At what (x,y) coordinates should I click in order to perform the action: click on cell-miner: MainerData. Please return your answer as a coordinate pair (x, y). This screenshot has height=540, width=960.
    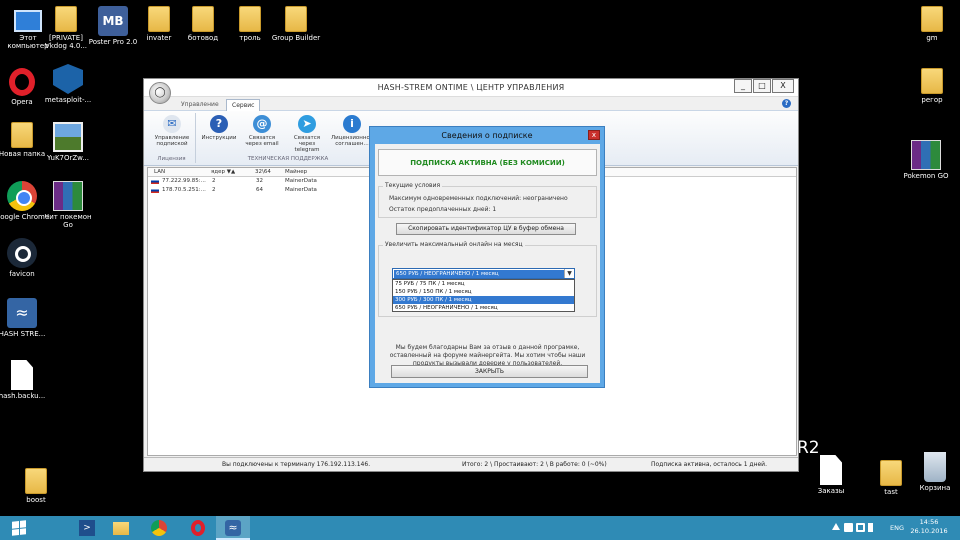
    Looking at the image, I should click on (301, 190).